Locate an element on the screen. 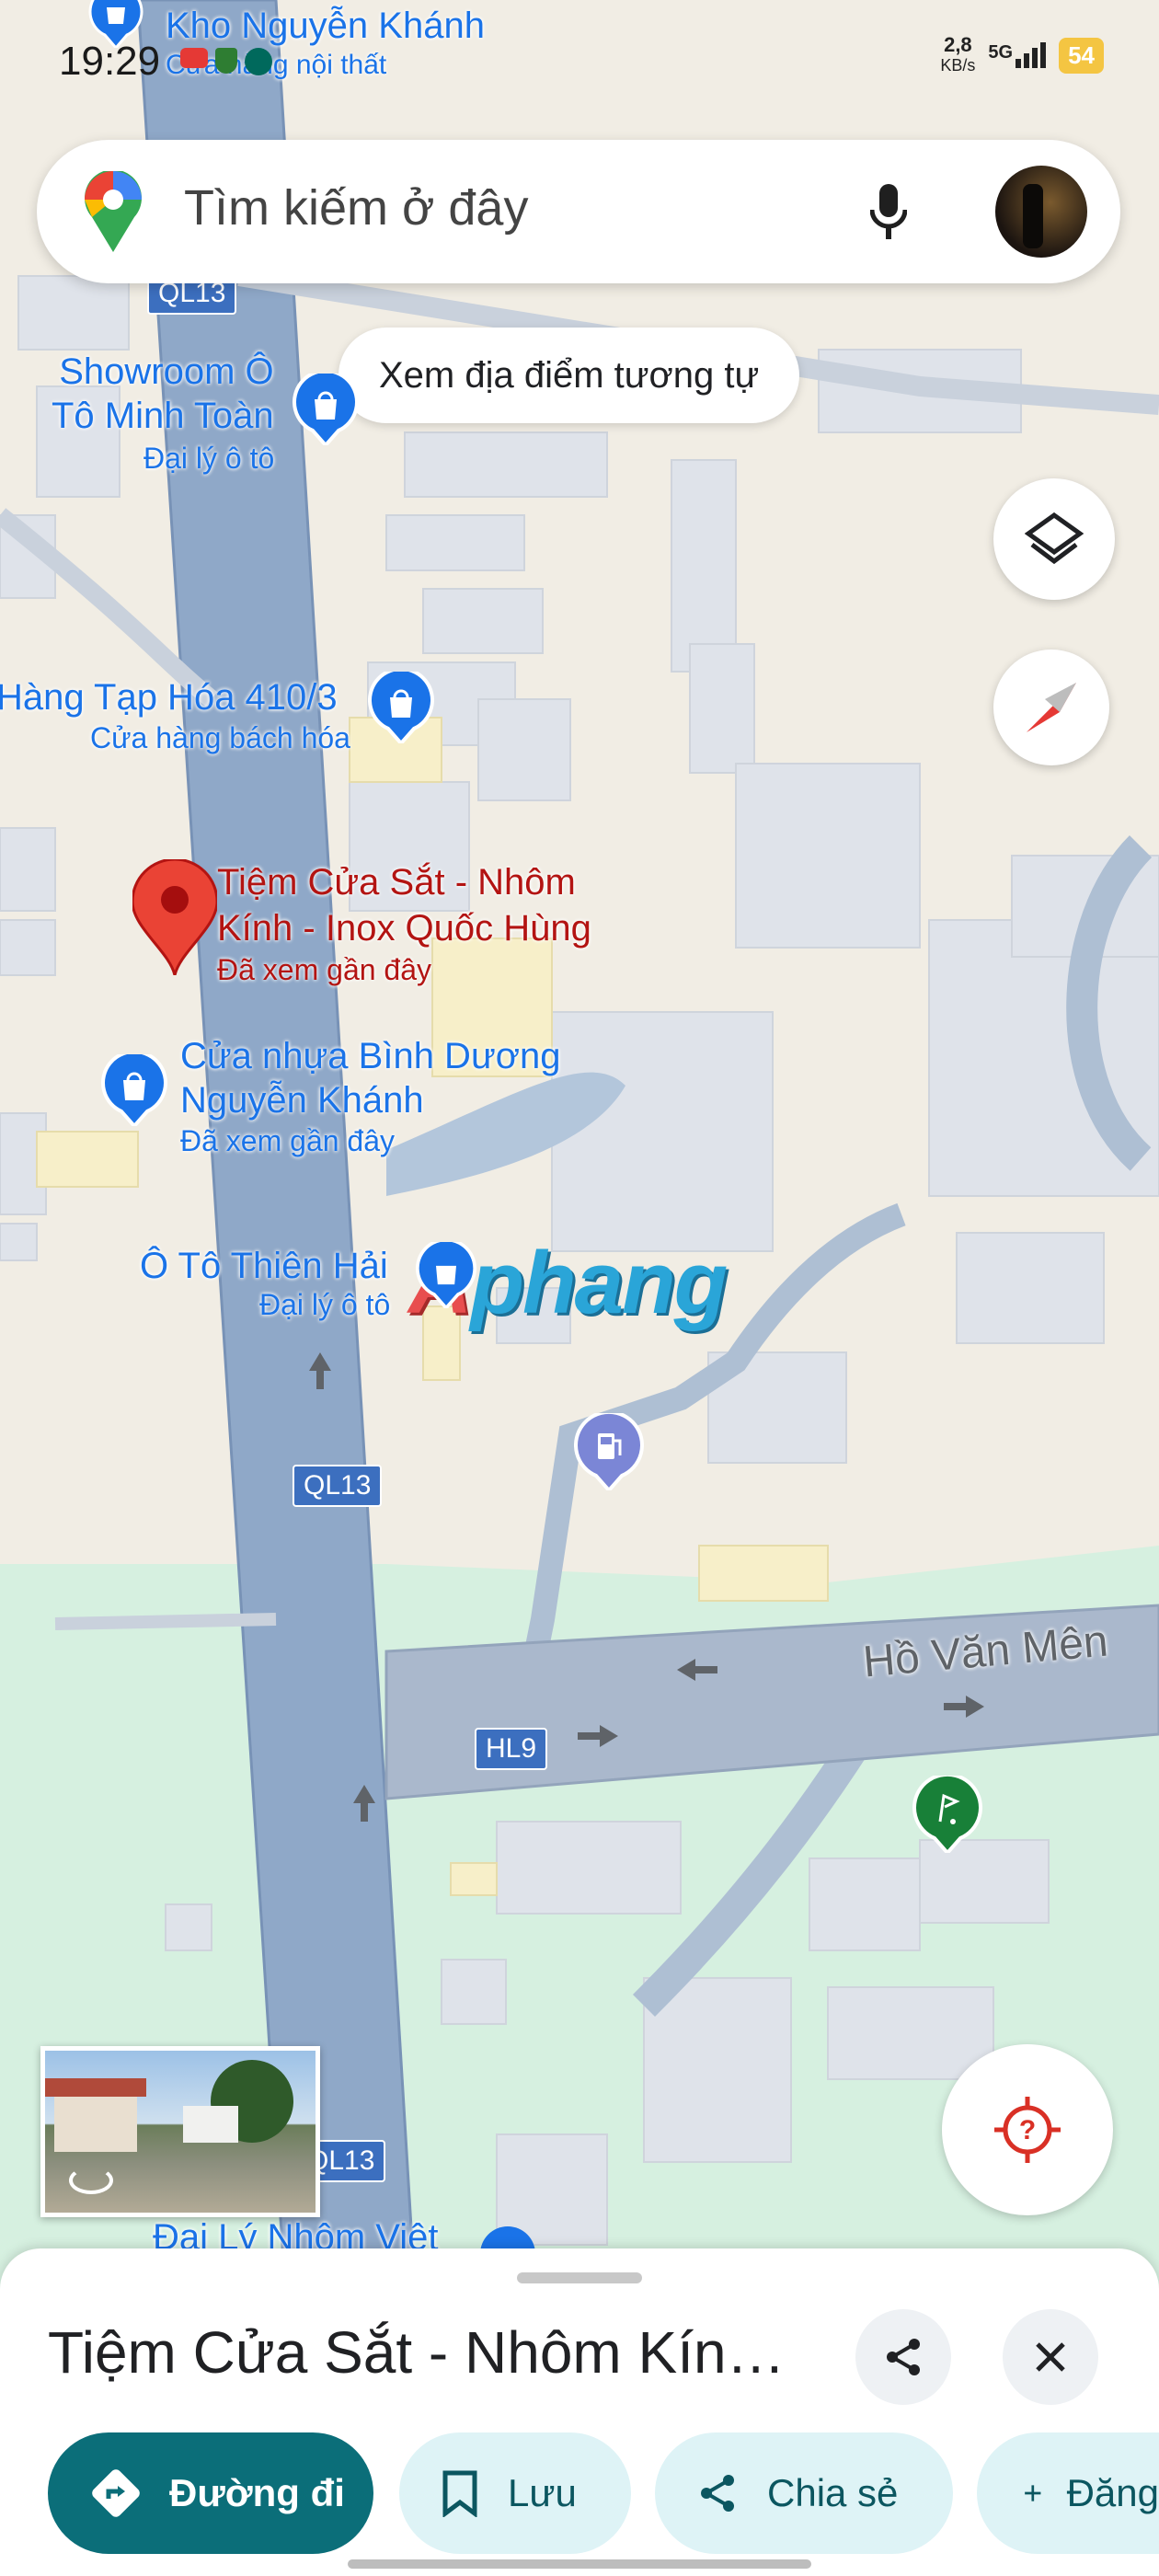  my-location-button: ? is located at coordinates (1027, 2129).